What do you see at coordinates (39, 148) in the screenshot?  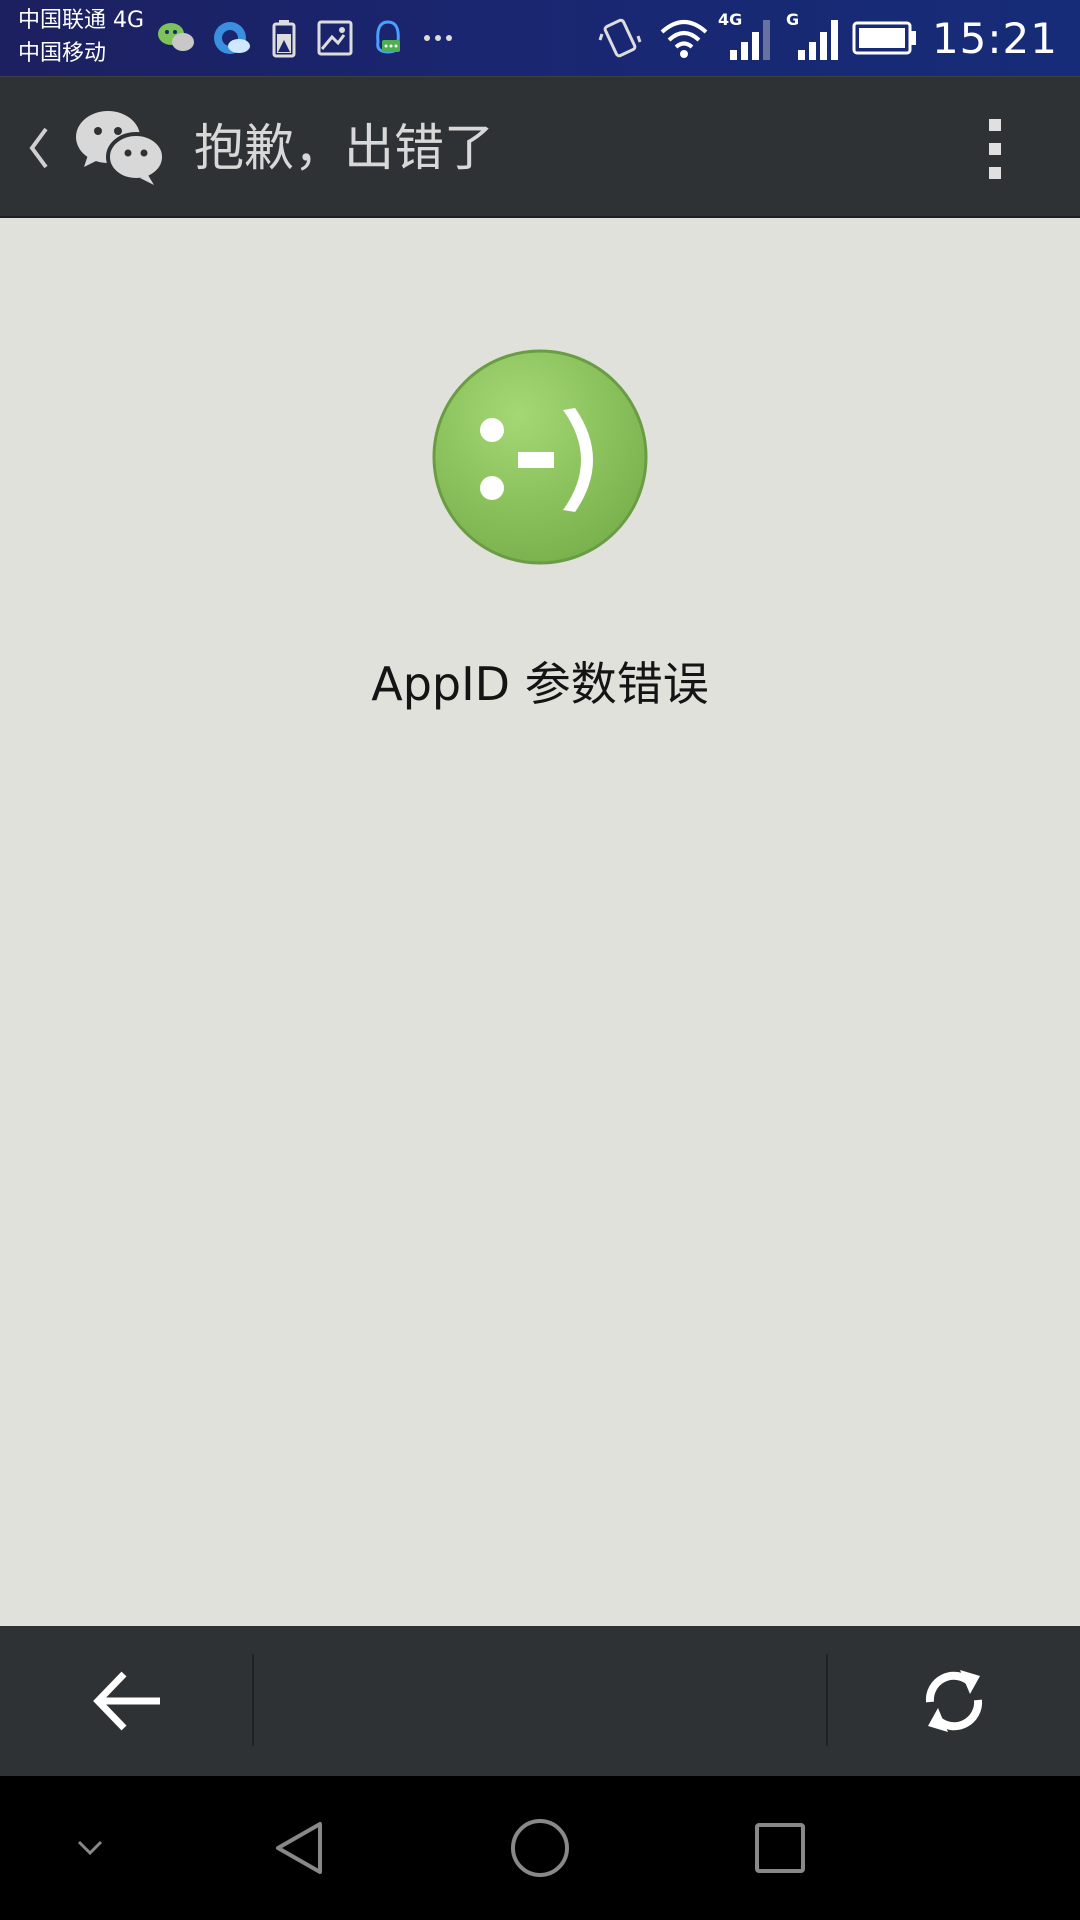 I see `chevron-left-icon` at bounding box center [39, 148].